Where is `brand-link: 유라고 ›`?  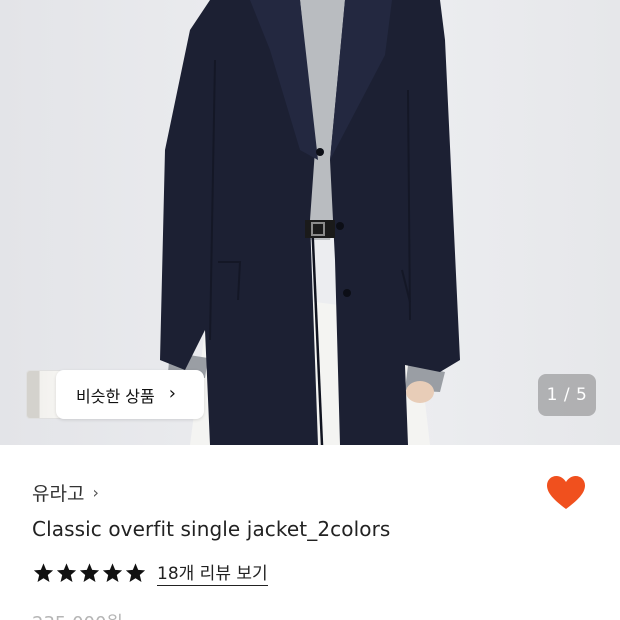
brand-link: 유라고 › is located at coordinates (65, 492).